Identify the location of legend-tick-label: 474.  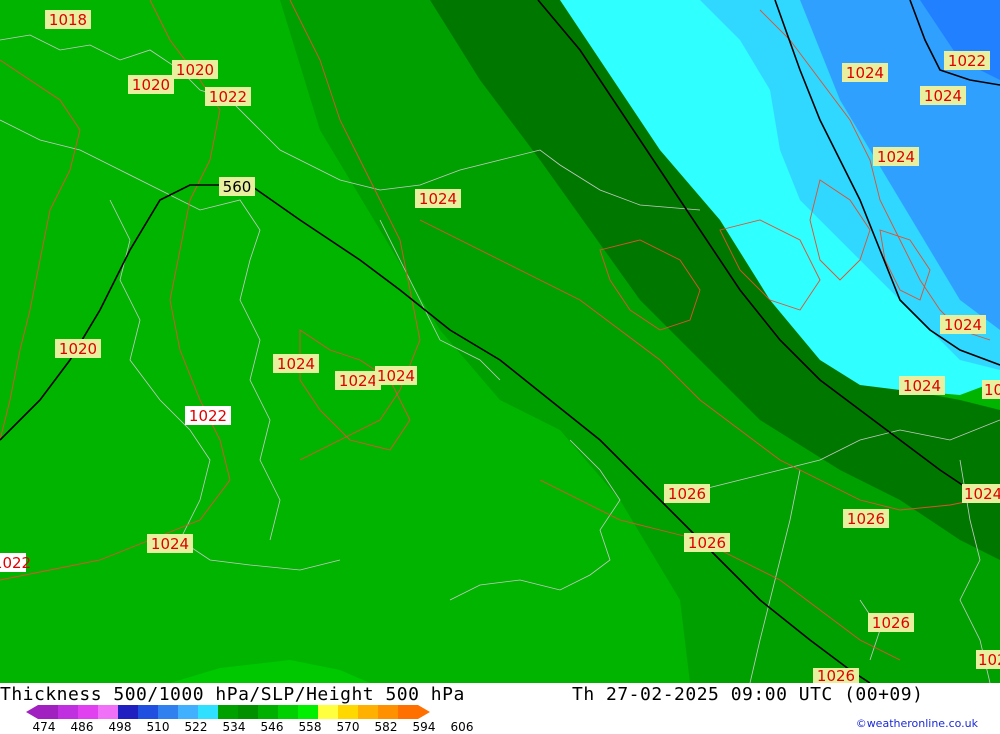
(44, 727).